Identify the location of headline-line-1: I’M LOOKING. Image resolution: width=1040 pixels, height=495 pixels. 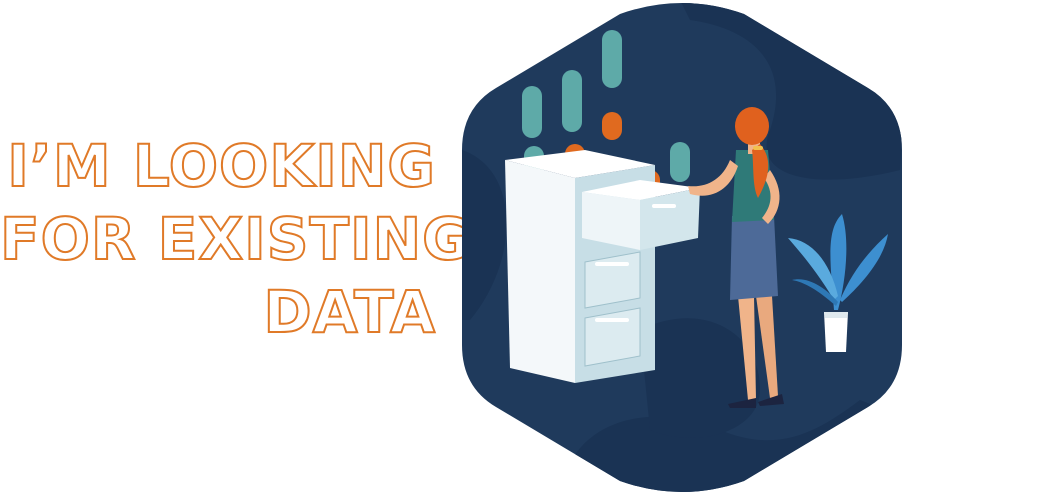
(221, 166).